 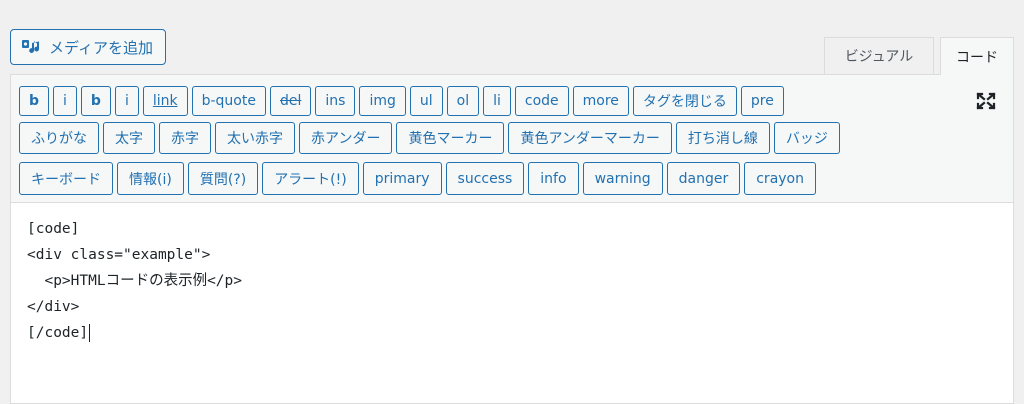 What do you see at coordinates (53, 307) in the screenshot?
I see `code-line: </div>` at bounding box center [53, 307].